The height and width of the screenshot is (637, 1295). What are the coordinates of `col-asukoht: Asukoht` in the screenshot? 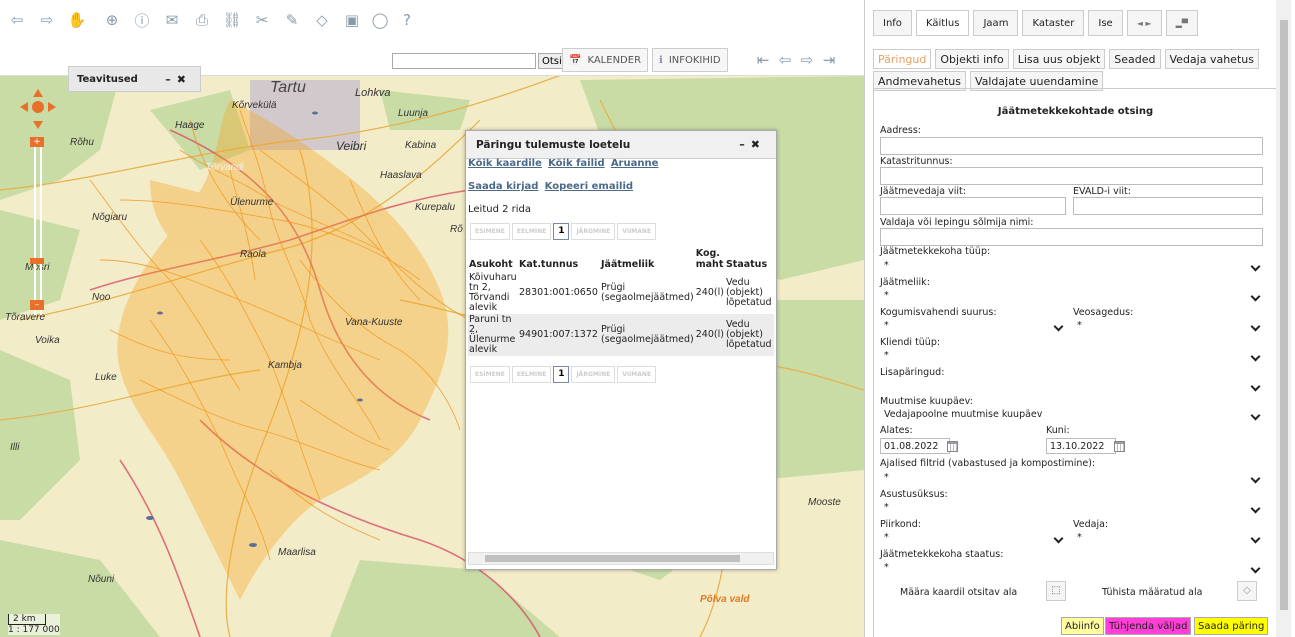 It's located at (493, 259).